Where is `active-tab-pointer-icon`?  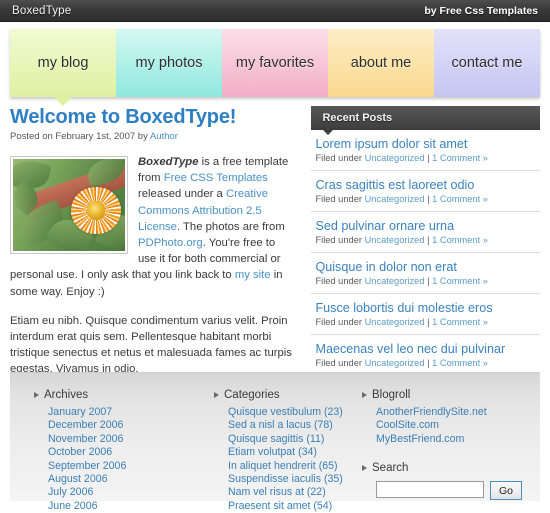 active-tab-pointer-icon is located at coordinates (63, 101).